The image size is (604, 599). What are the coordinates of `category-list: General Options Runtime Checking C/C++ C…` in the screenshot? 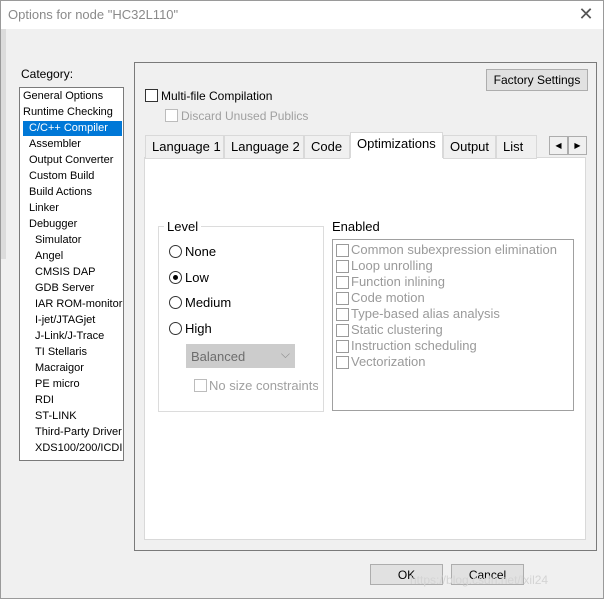 It's located at (71, 274).